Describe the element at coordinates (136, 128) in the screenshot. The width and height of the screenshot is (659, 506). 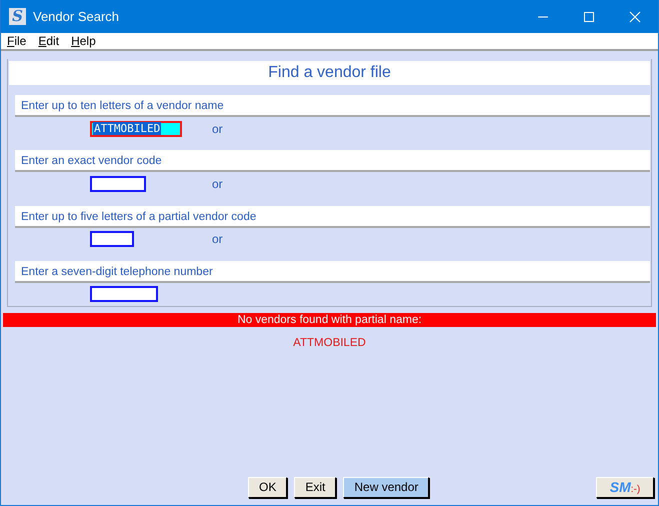
I see `input-field: ATTMOBILED` at that location.